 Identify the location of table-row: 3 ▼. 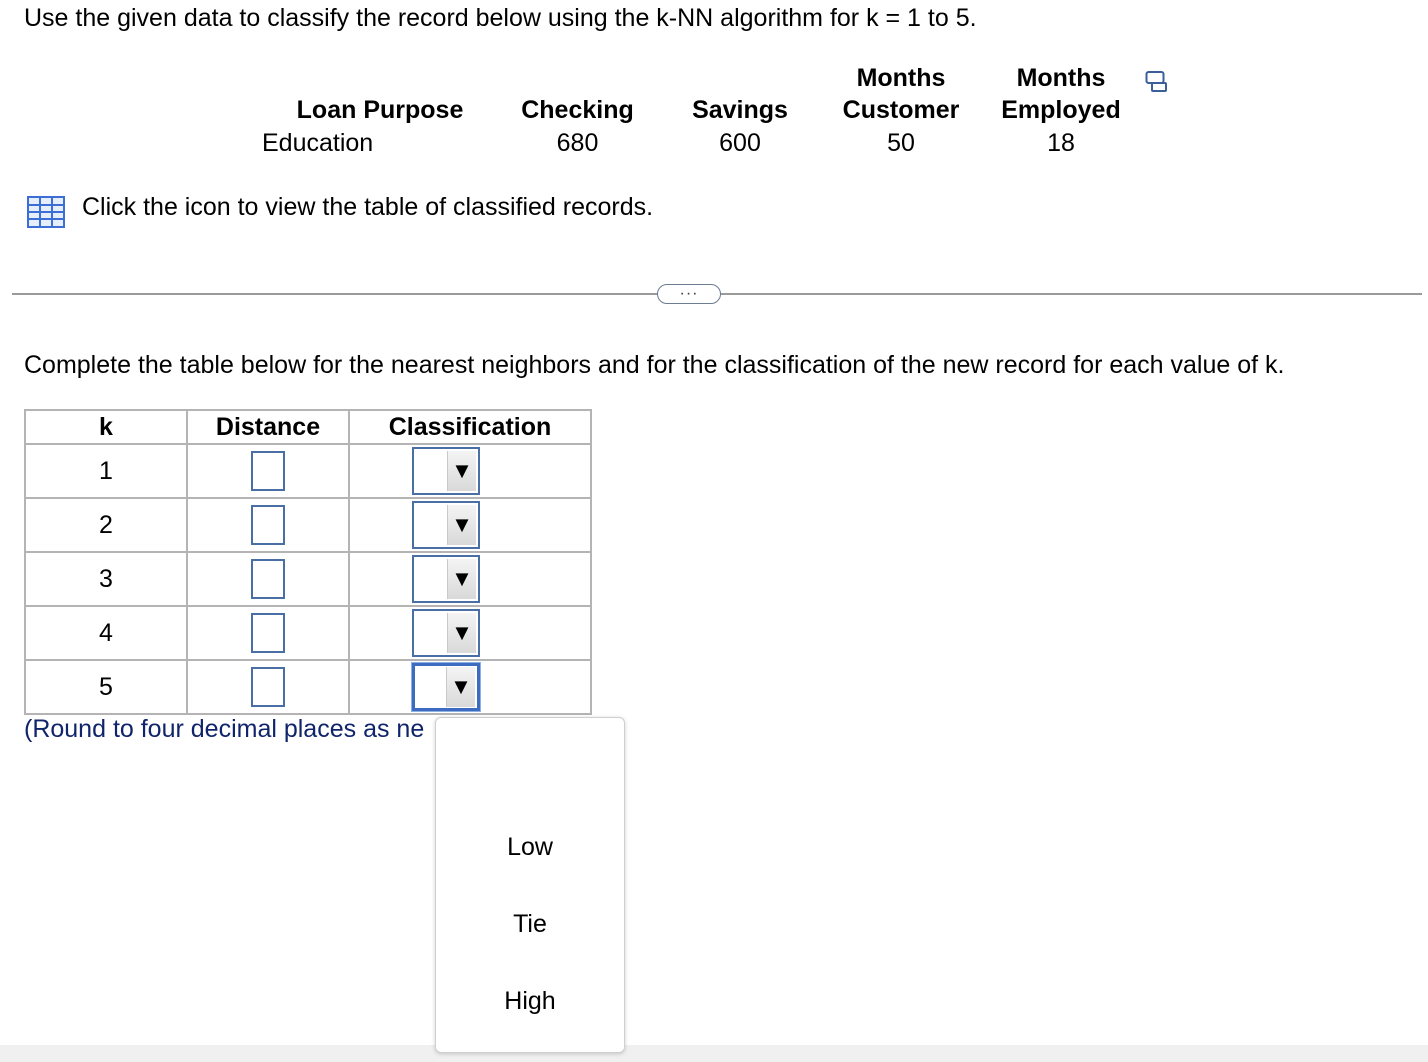
(308, 579).